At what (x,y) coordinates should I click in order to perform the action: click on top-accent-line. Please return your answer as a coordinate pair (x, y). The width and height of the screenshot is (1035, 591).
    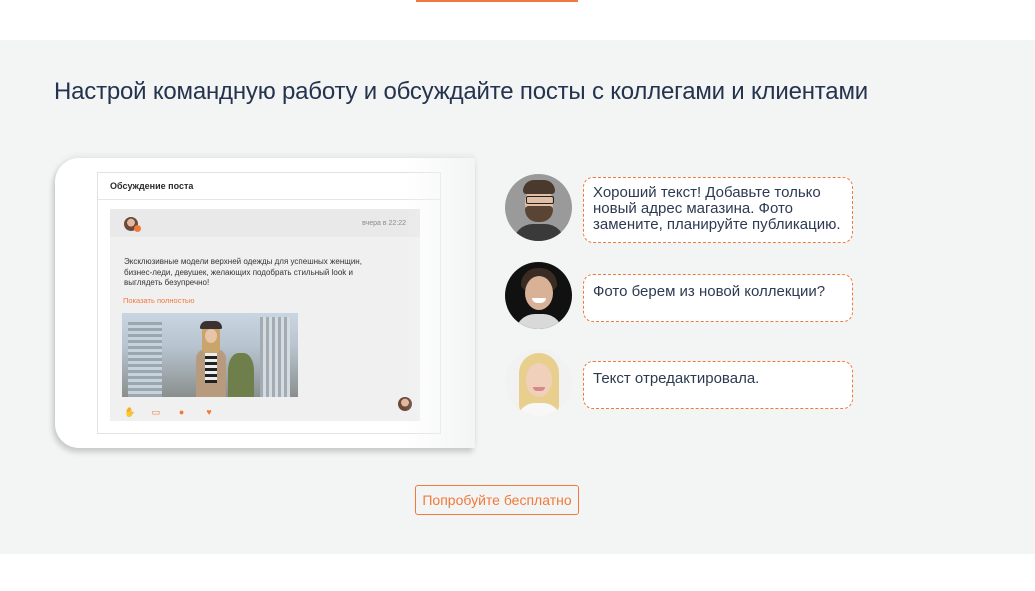
    Looking at the image, I should click on (497, 1).